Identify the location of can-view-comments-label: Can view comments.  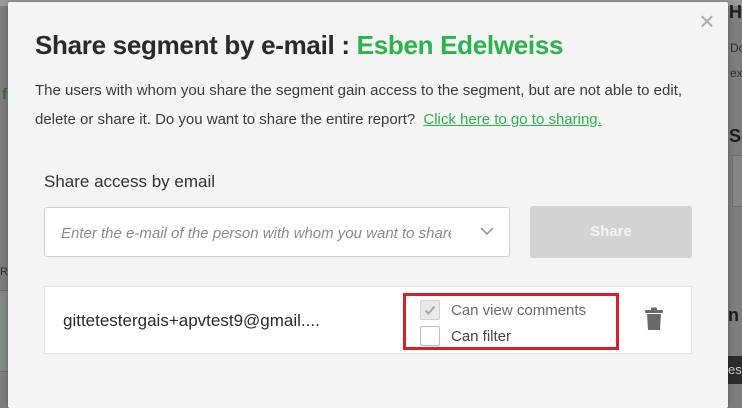
(519, 310).